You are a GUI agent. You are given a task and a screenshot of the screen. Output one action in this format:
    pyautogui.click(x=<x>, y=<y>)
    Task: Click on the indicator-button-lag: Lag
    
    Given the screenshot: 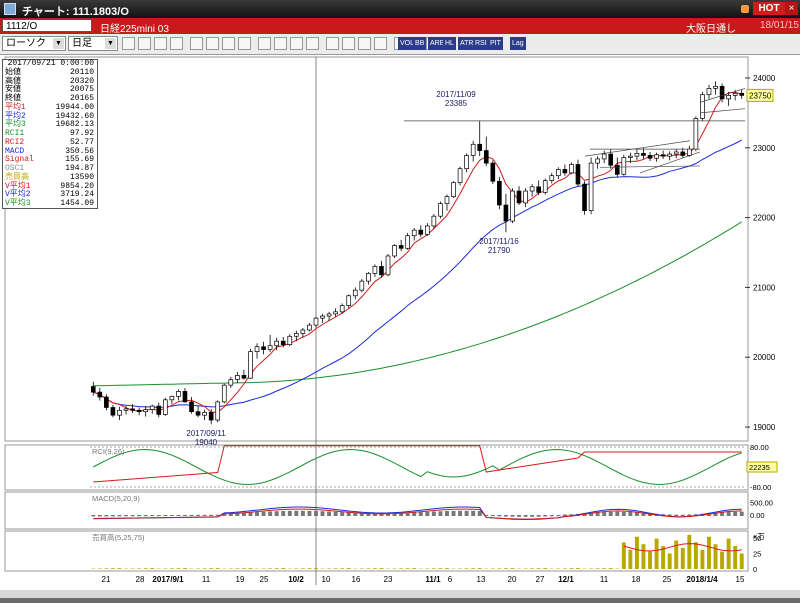 What is the action you would take?
    pyautogui.click(x=518, y=43)
    